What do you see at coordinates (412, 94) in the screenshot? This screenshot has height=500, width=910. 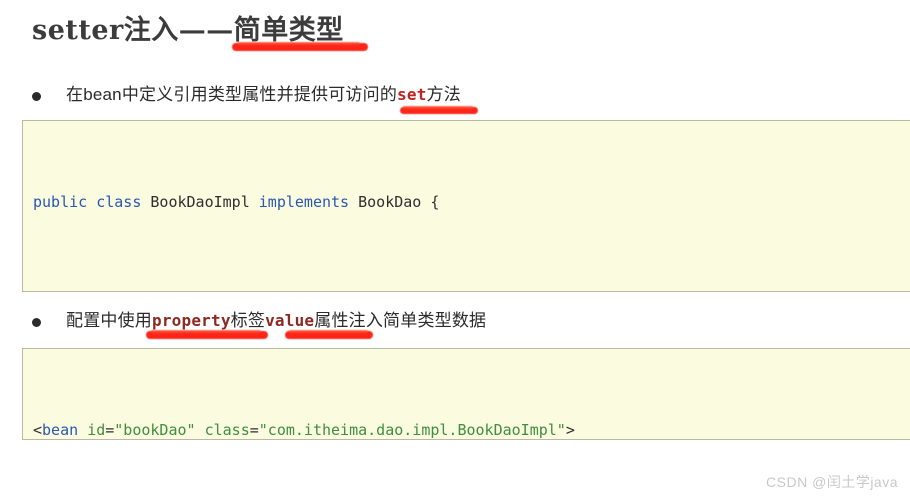 I see `bullet-1-keyword-set: set` at bounding box center [412, 94].